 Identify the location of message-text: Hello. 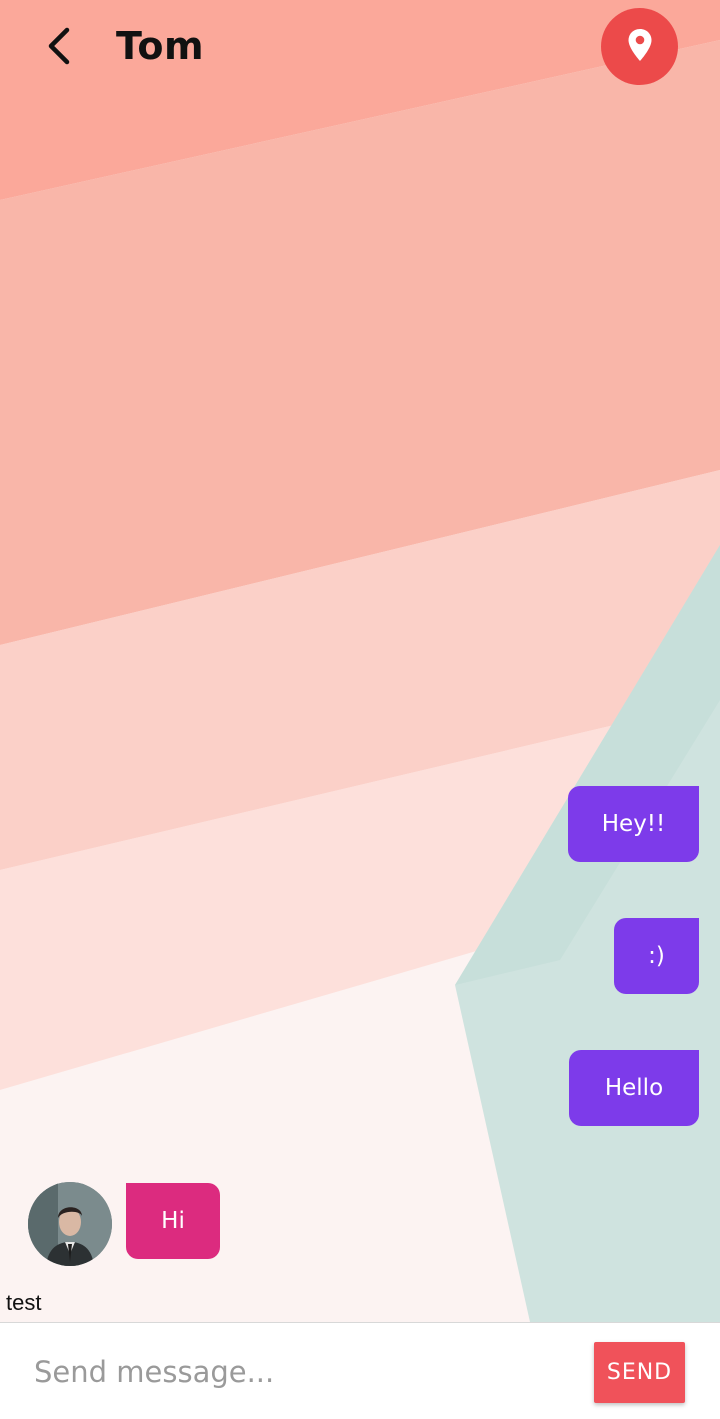
(634, 1088).